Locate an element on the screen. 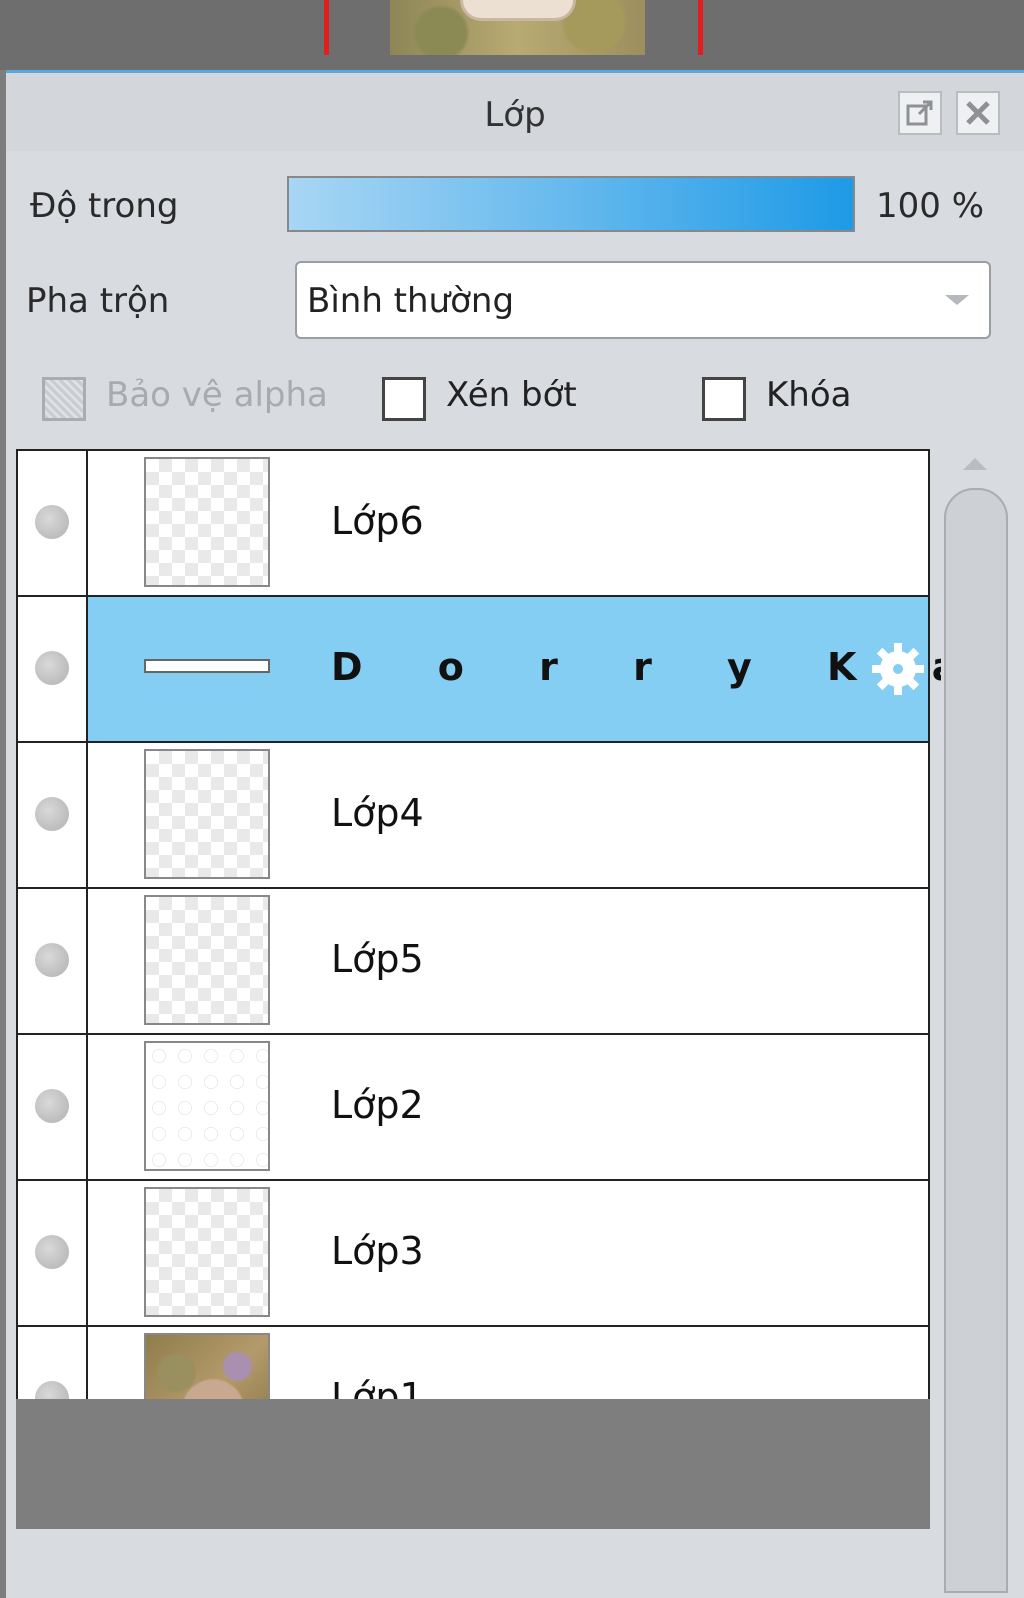 The width and height of the screenshot is (1024, 1598). protect-alpha-checkbox is located at coordinates (64, 399).